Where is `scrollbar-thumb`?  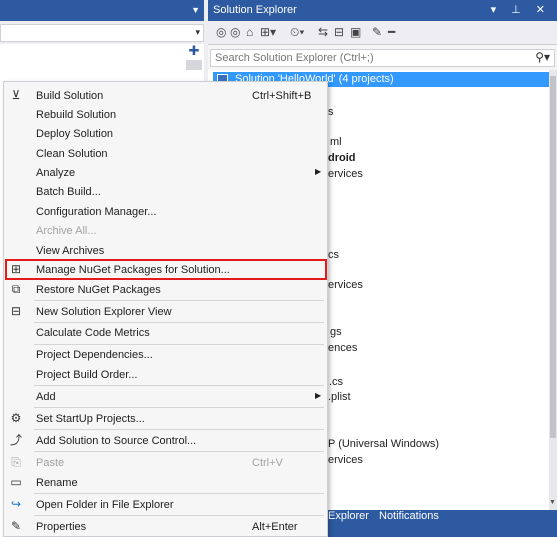
scrollbar-thumb is located at coordinates (553, 257).